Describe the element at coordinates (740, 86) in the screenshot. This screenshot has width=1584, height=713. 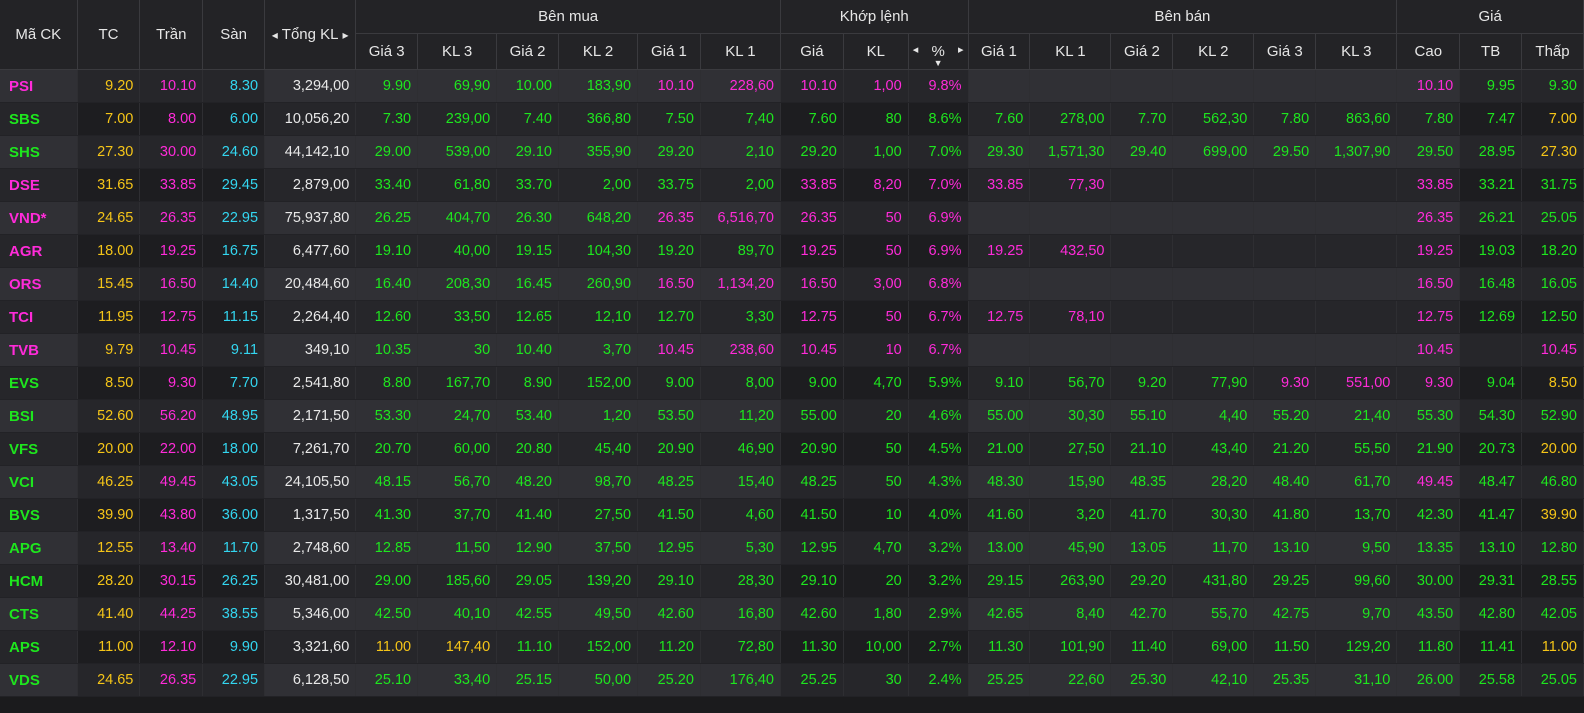
I see `buy-cell: 228,60` at that location.